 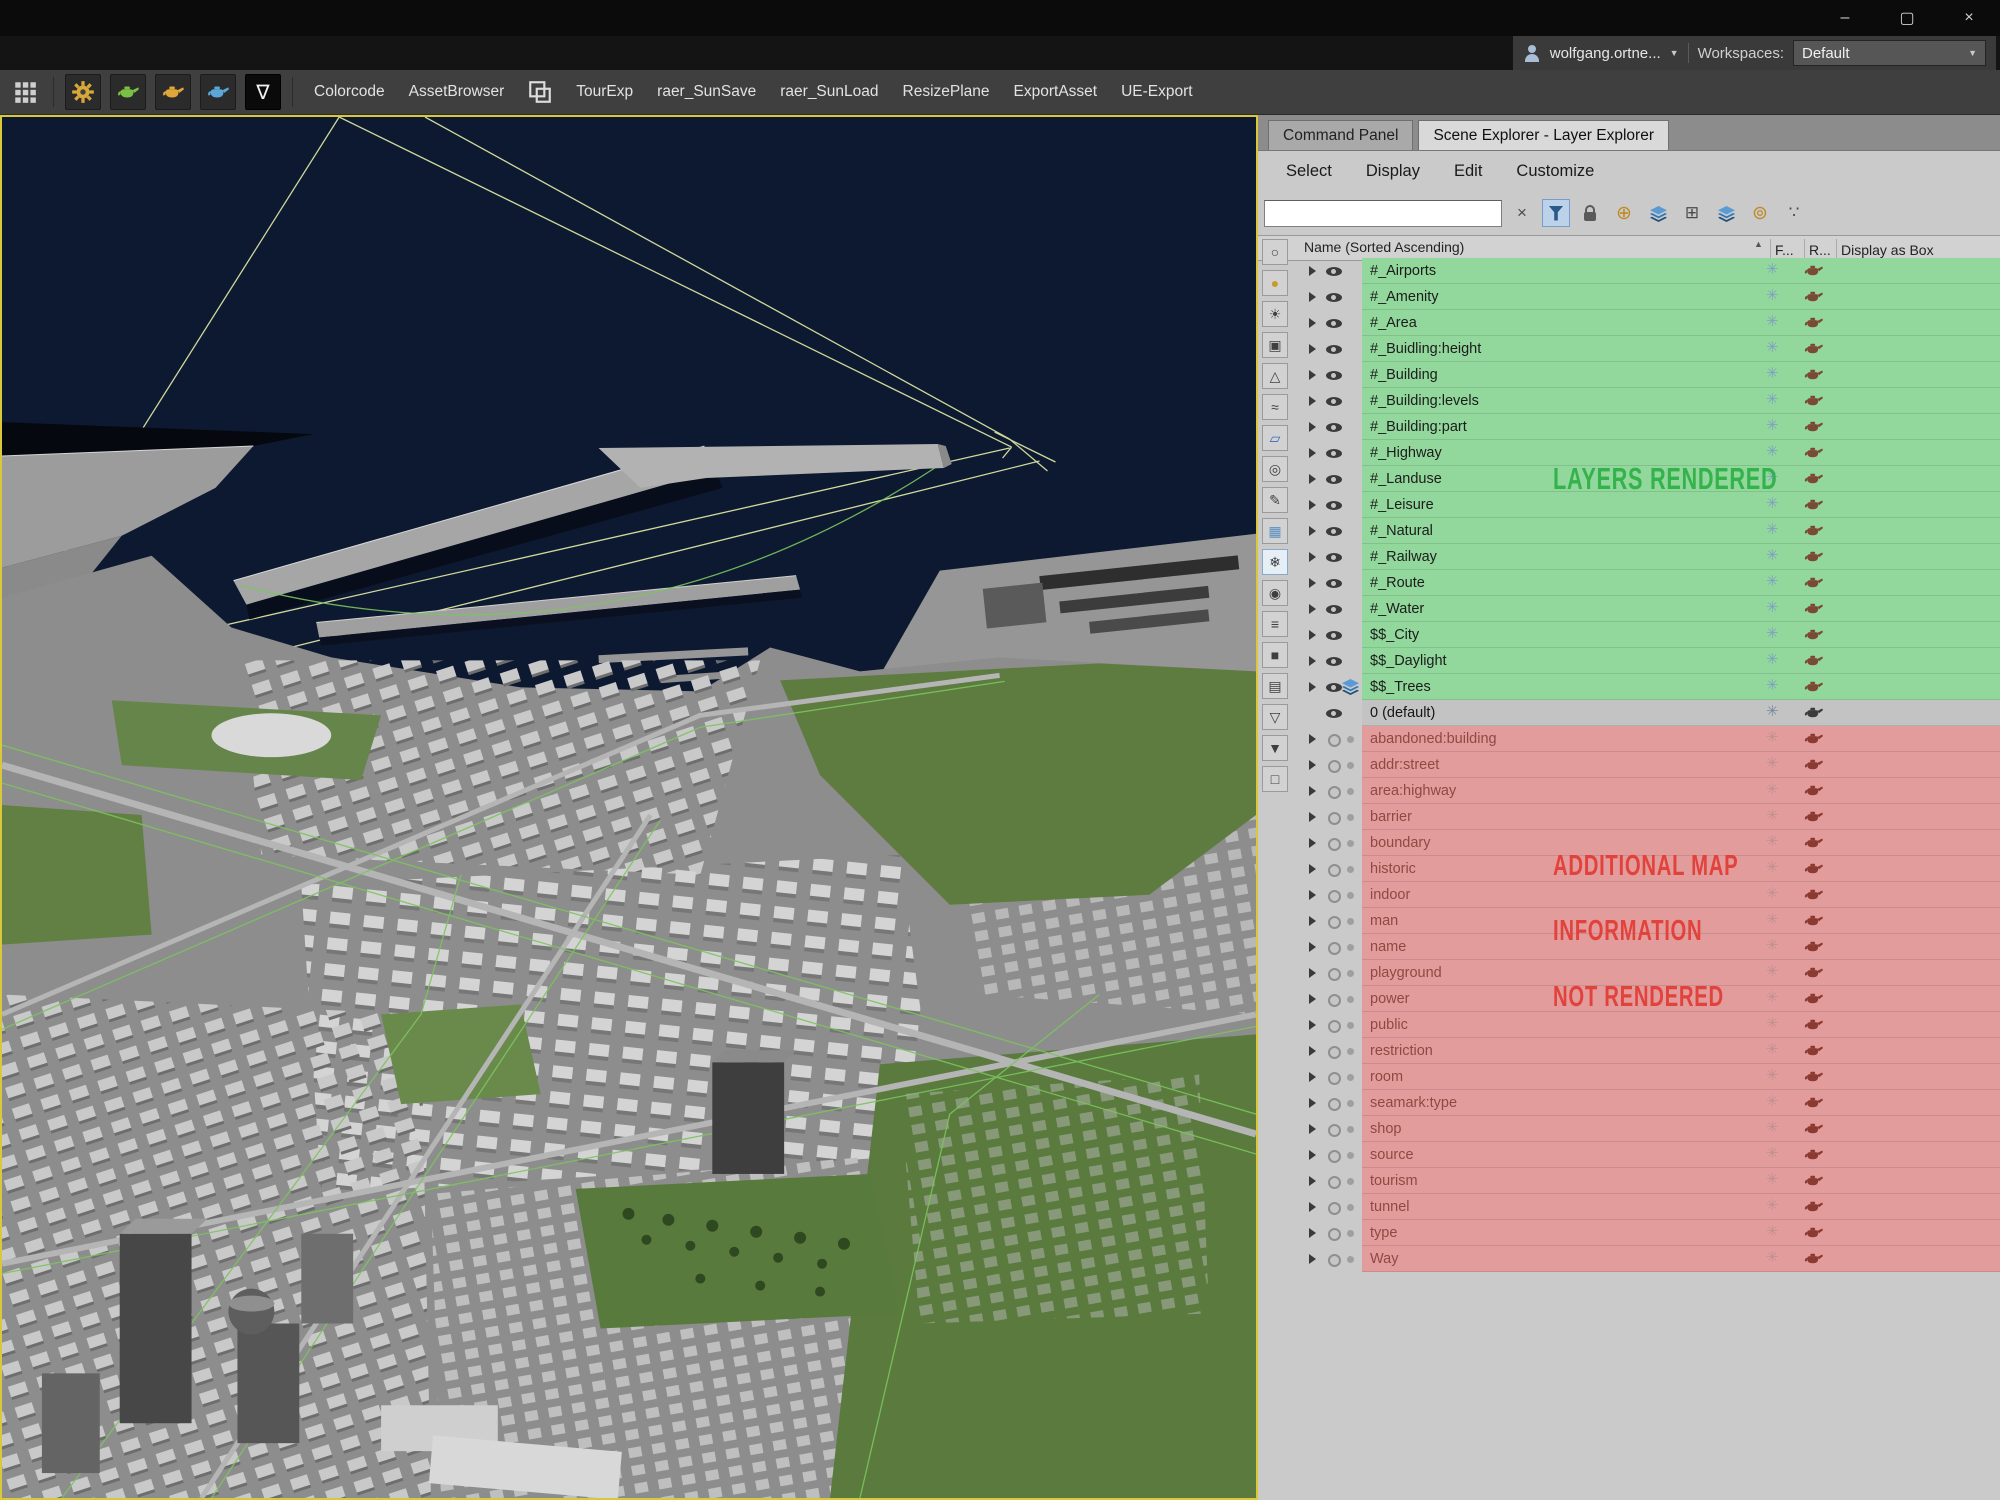 What do you see at coordinates (1647, 531) in the screenshot?
I see `layer-row: #_Natural ✳` at bounding box center [1647, 531].